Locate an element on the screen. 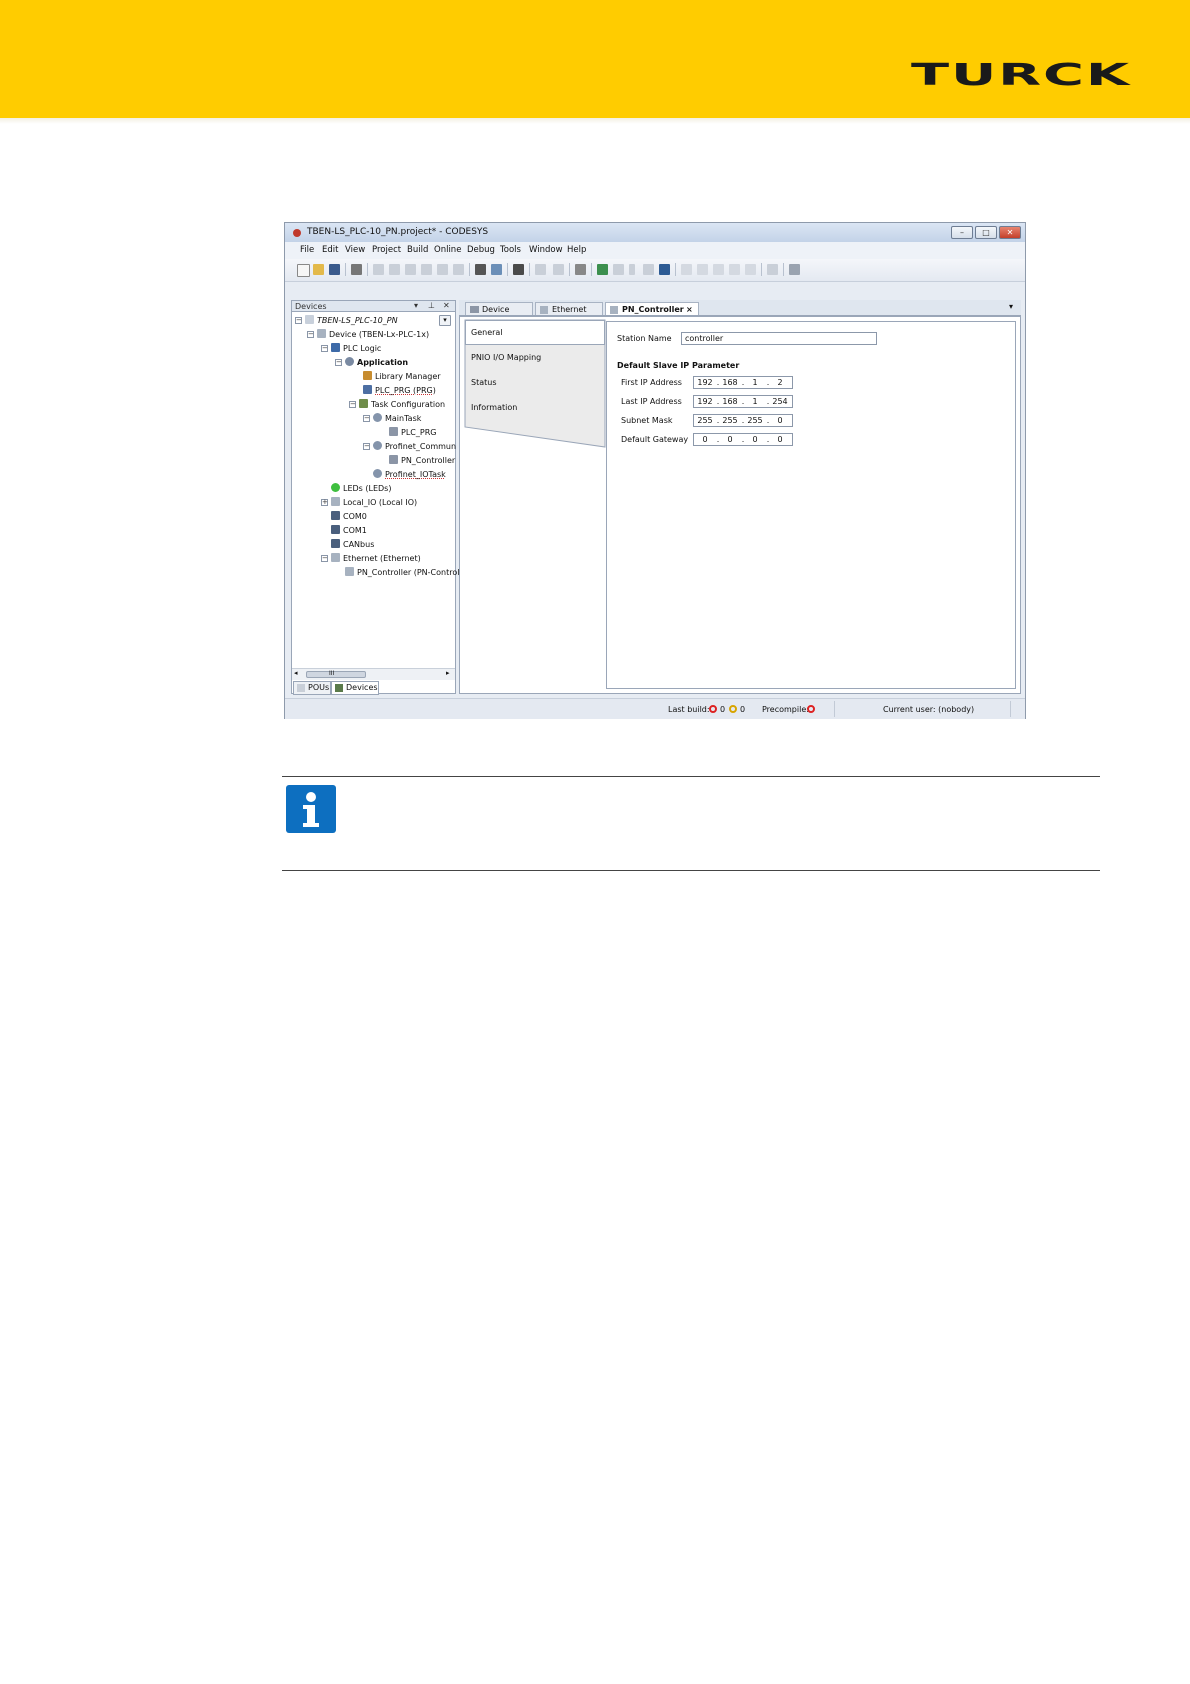  new-file-icon is located at coordinates (303, 270).